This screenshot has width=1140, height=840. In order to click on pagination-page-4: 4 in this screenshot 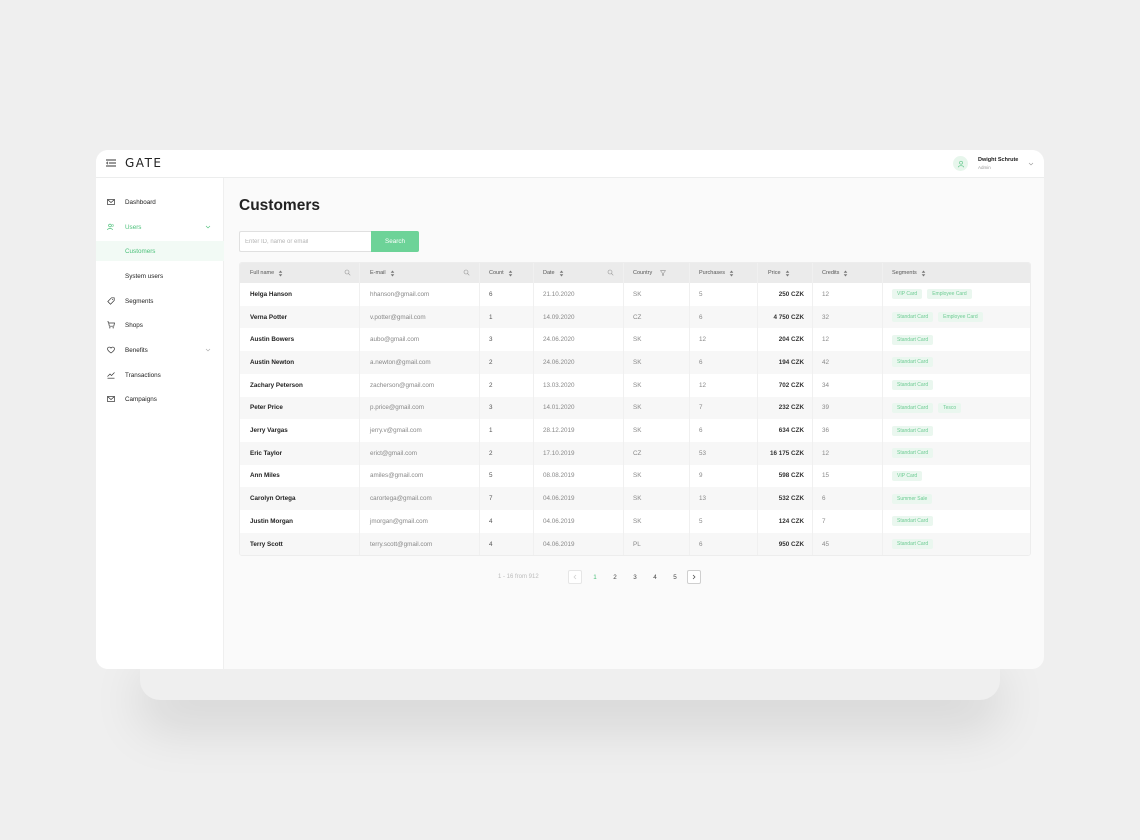, I will do `click(655, 577)`.